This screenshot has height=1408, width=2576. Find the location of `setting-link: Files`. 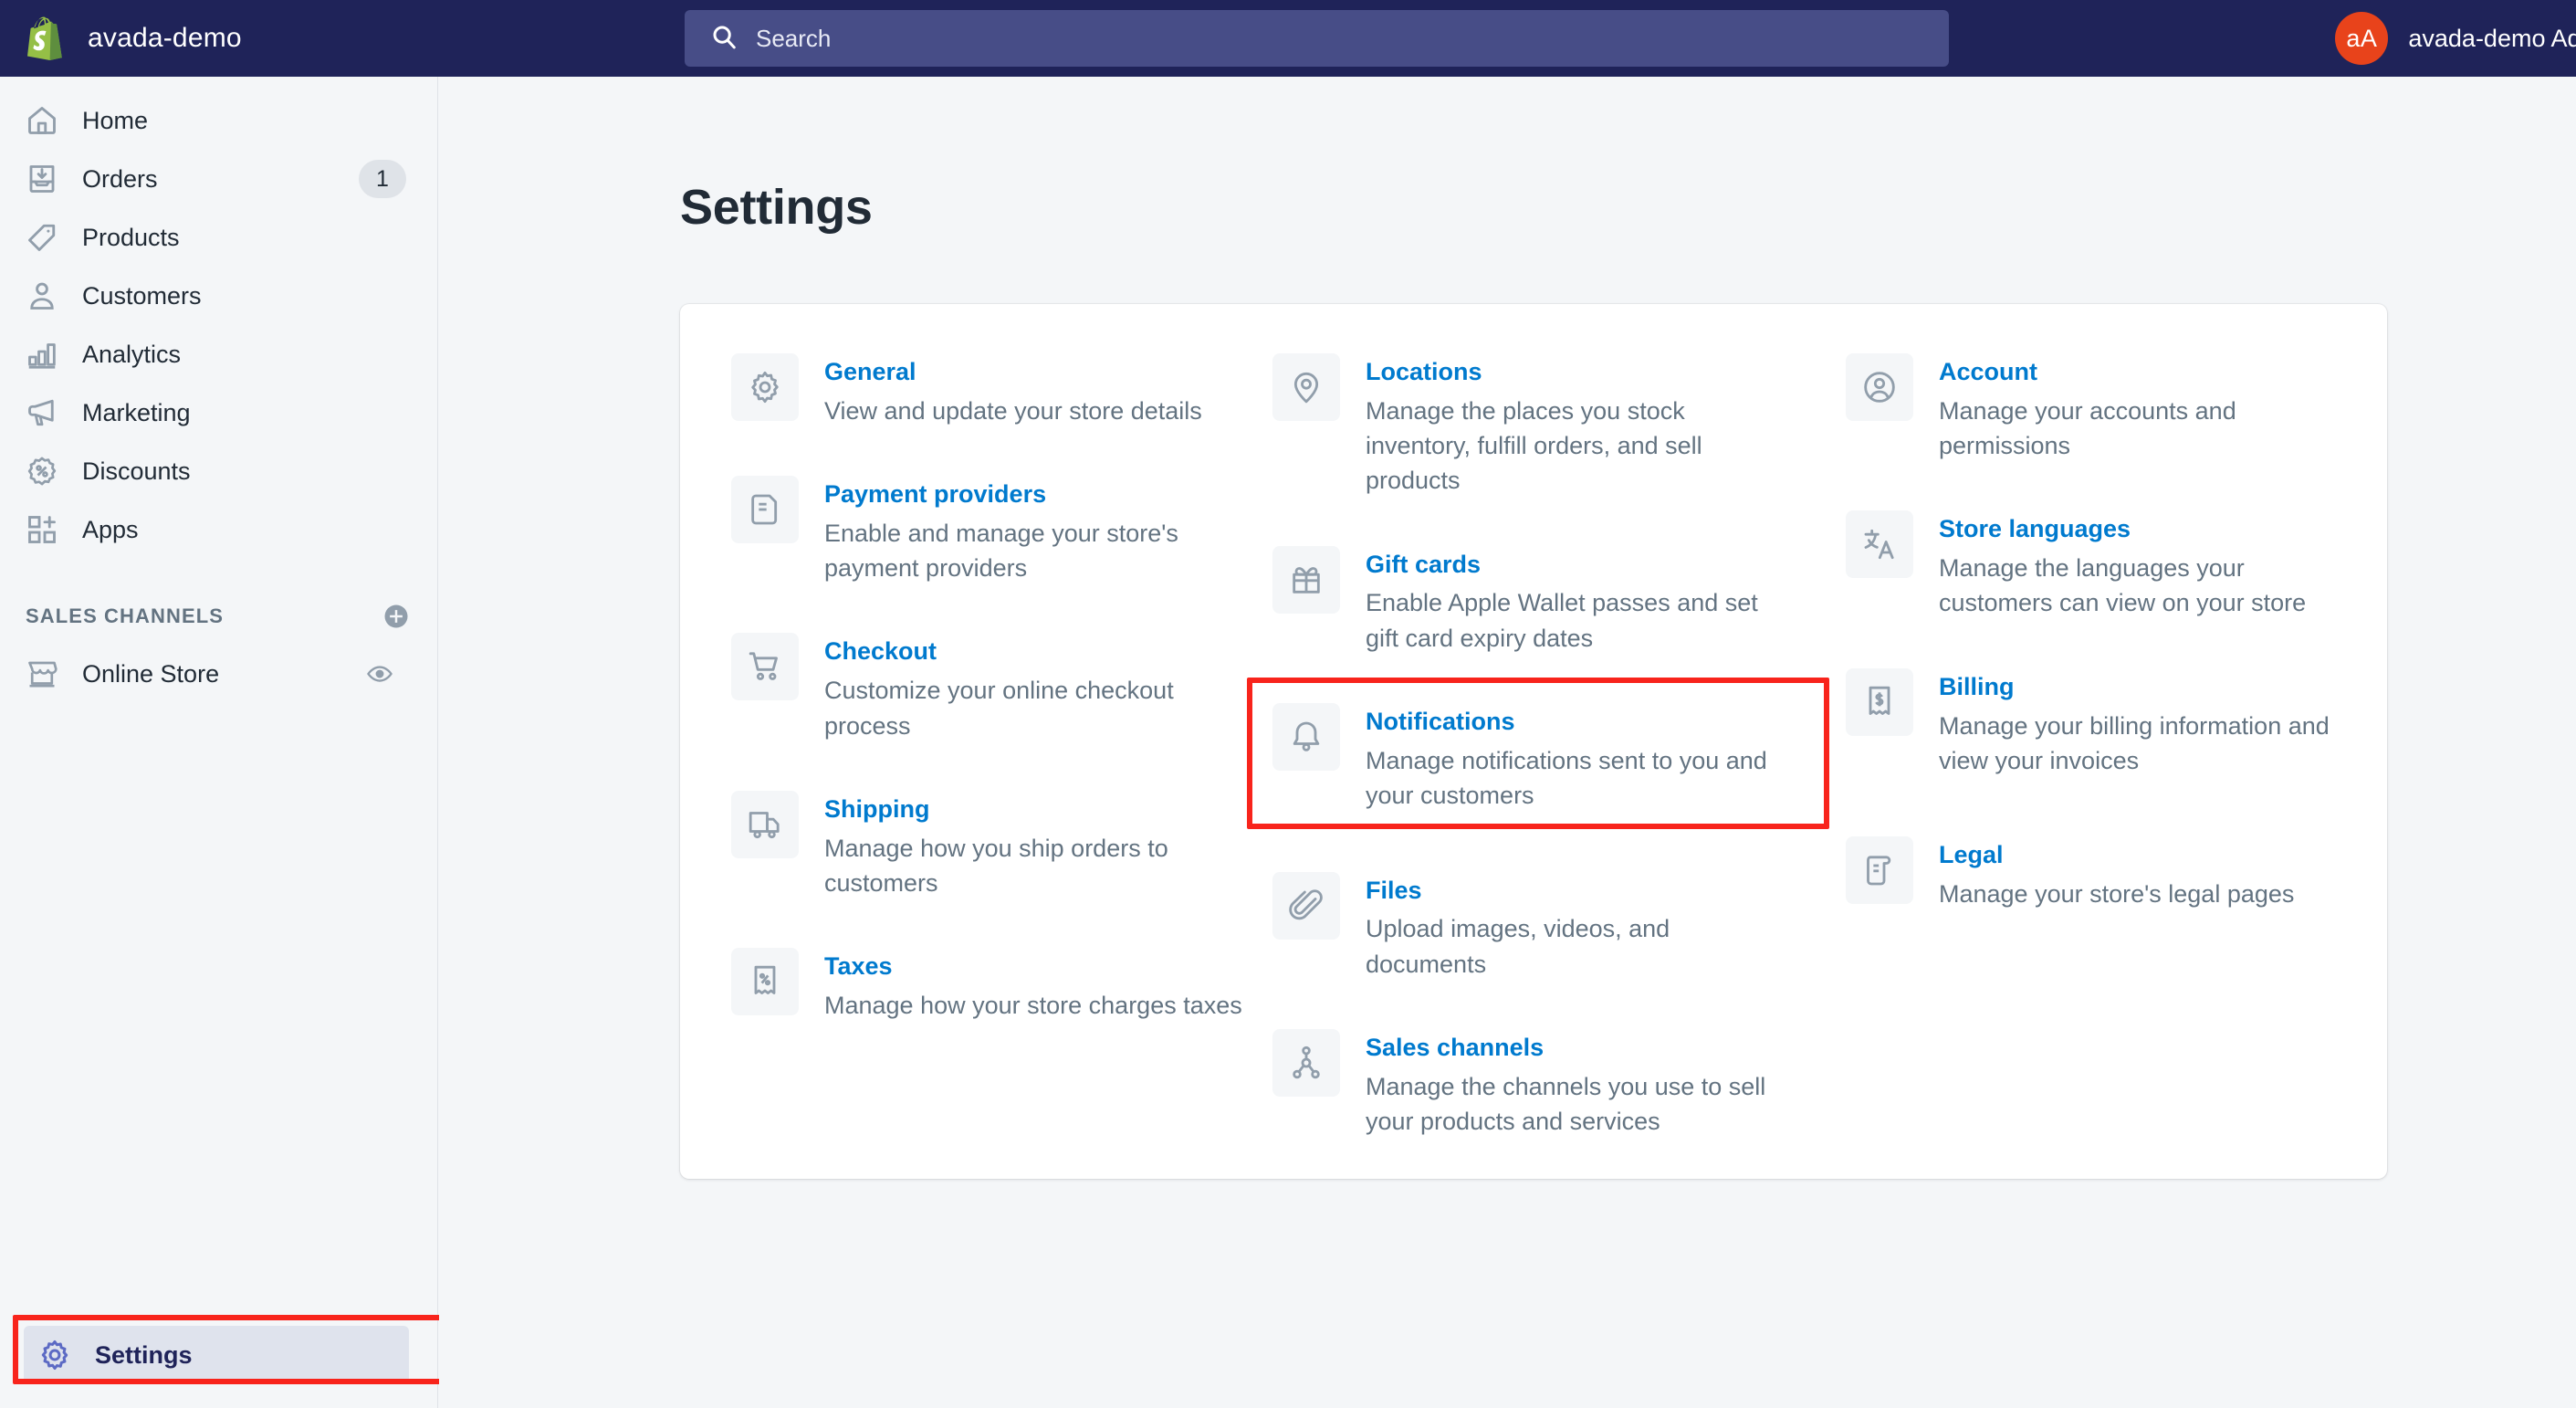

setting-link: Files is located at coordinates (1581, 891).